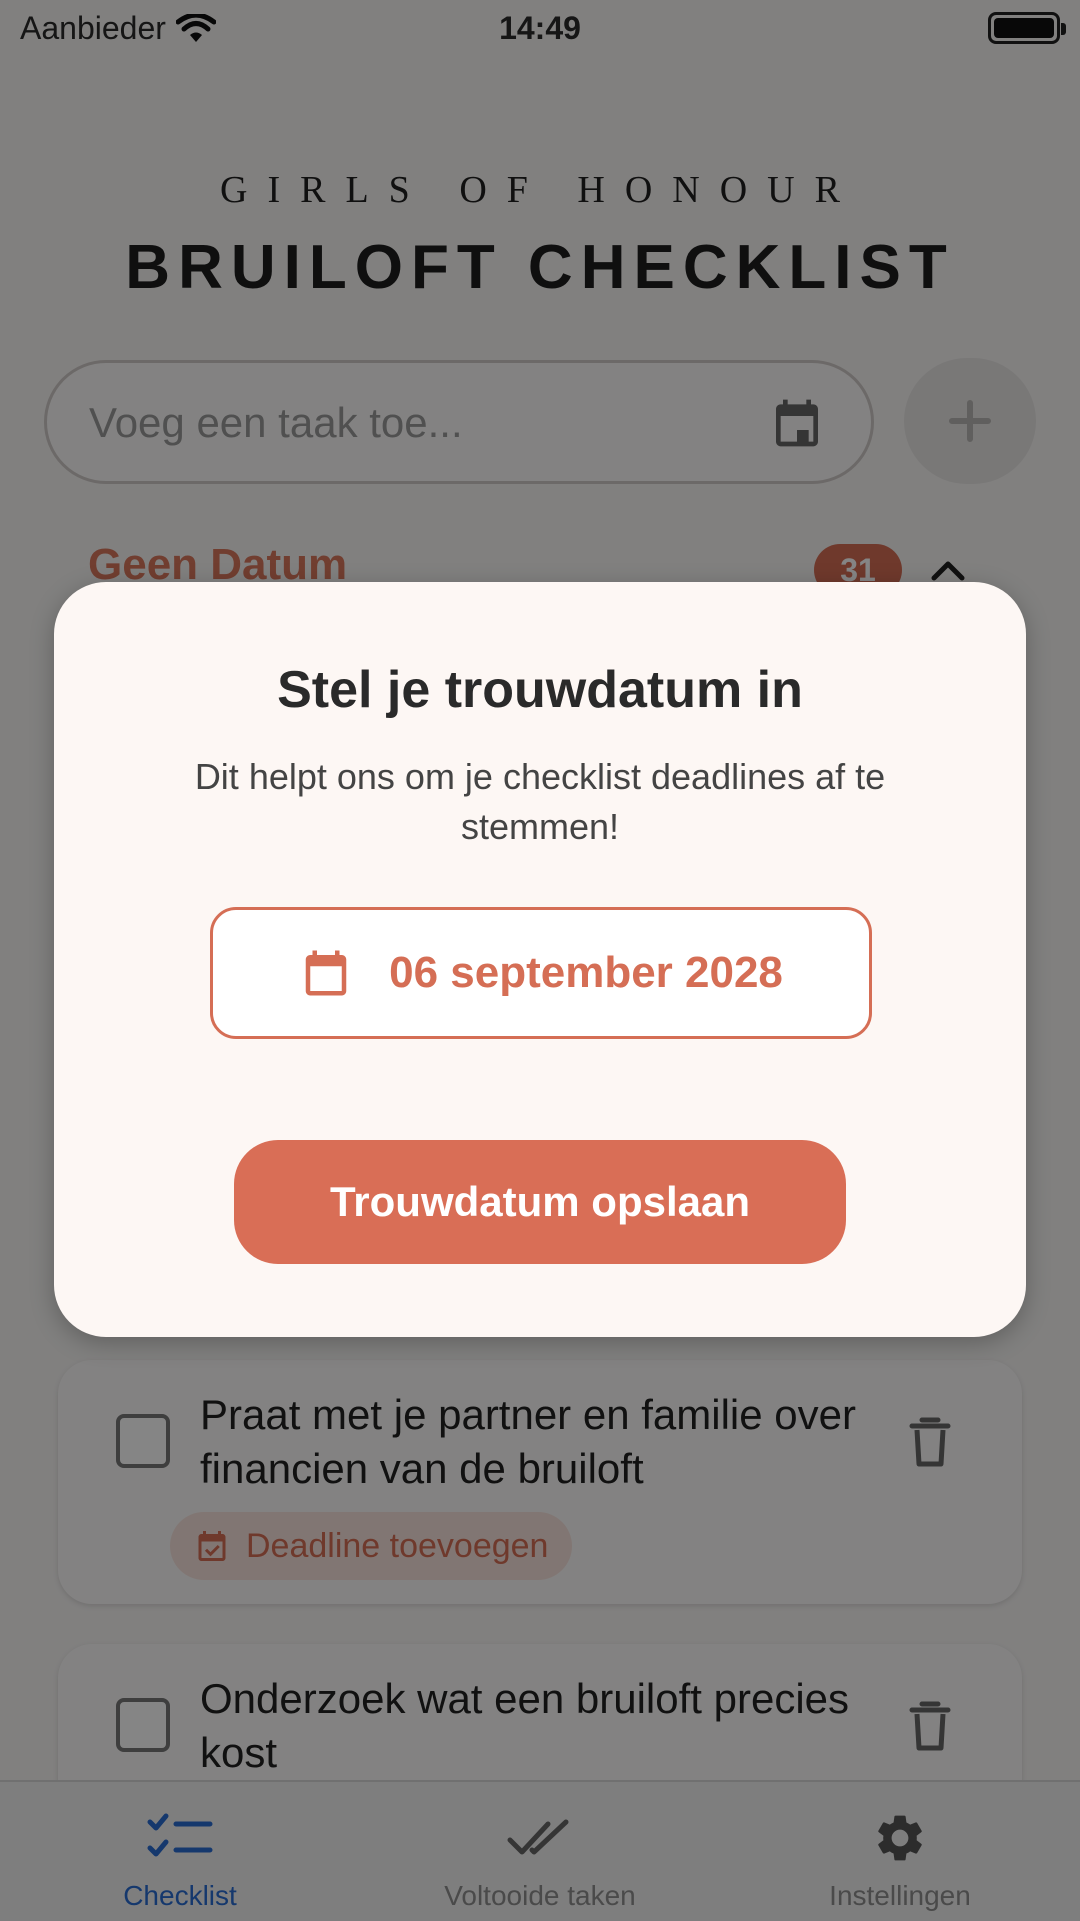 The width and height of the screenshot is (1080, 1921). Describe the element at coordinates (326, 973) in the screenshot. I see `calendar-icon` at that location.